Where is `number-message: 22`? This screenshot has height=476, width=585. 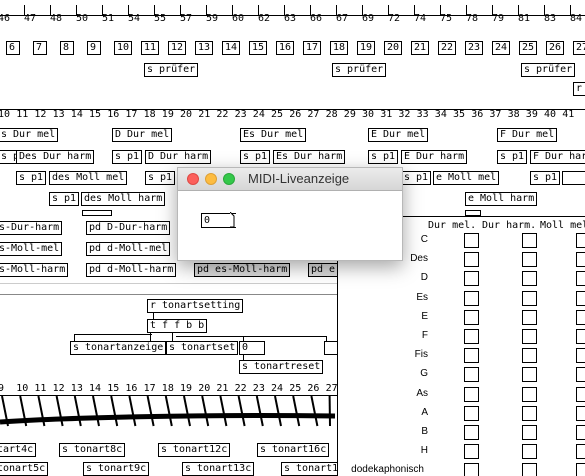
number-message: 22 is located at coordinates (447, 48).